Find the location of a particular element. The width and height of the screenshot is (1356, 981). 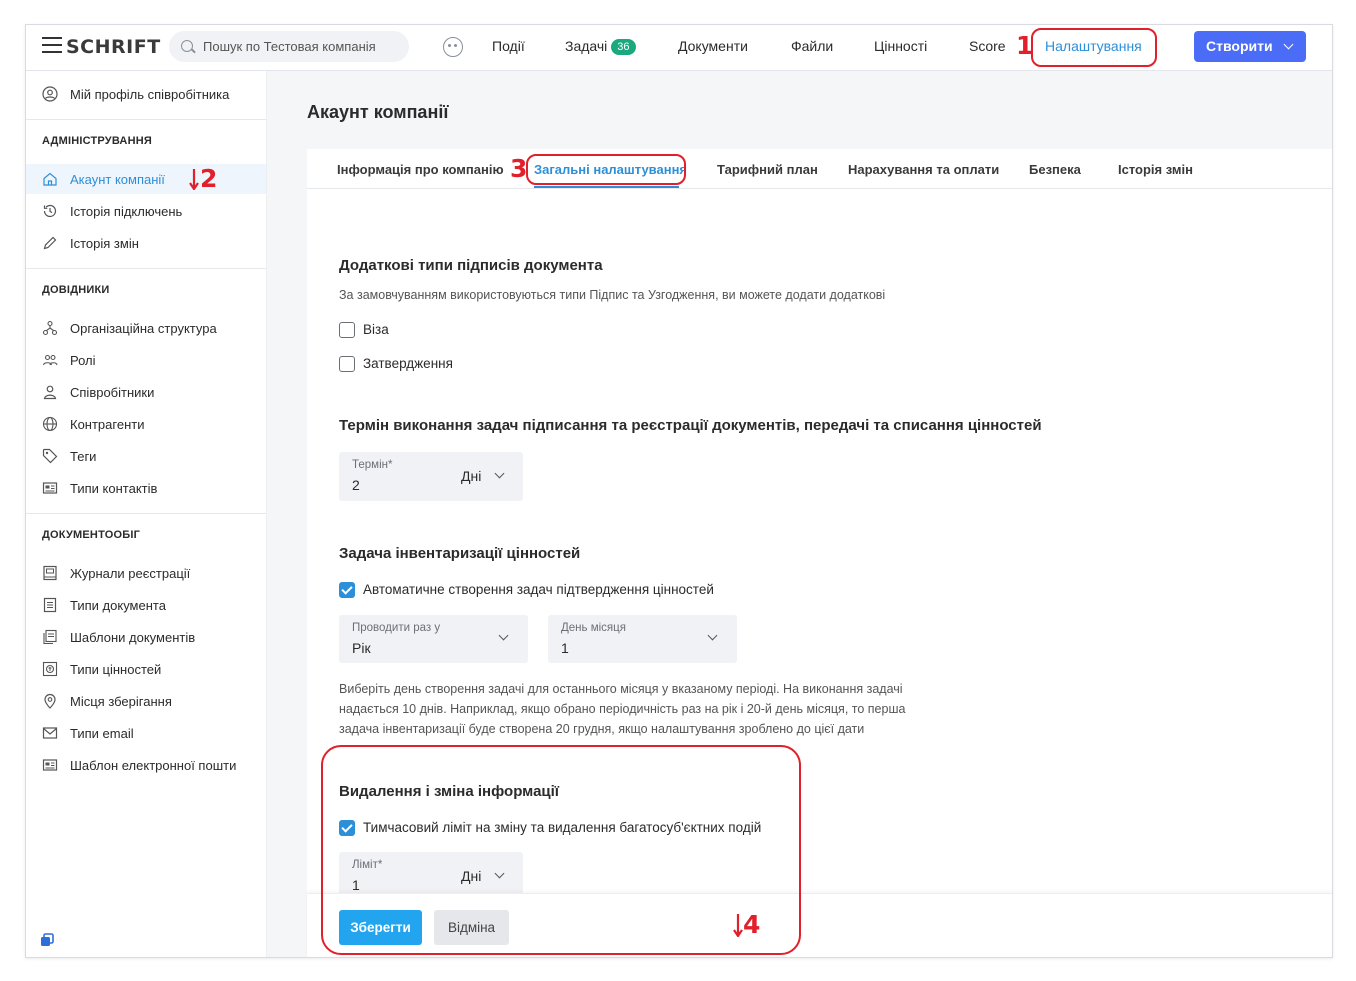

active-tab-indicator is located at coordinates (606, 187).